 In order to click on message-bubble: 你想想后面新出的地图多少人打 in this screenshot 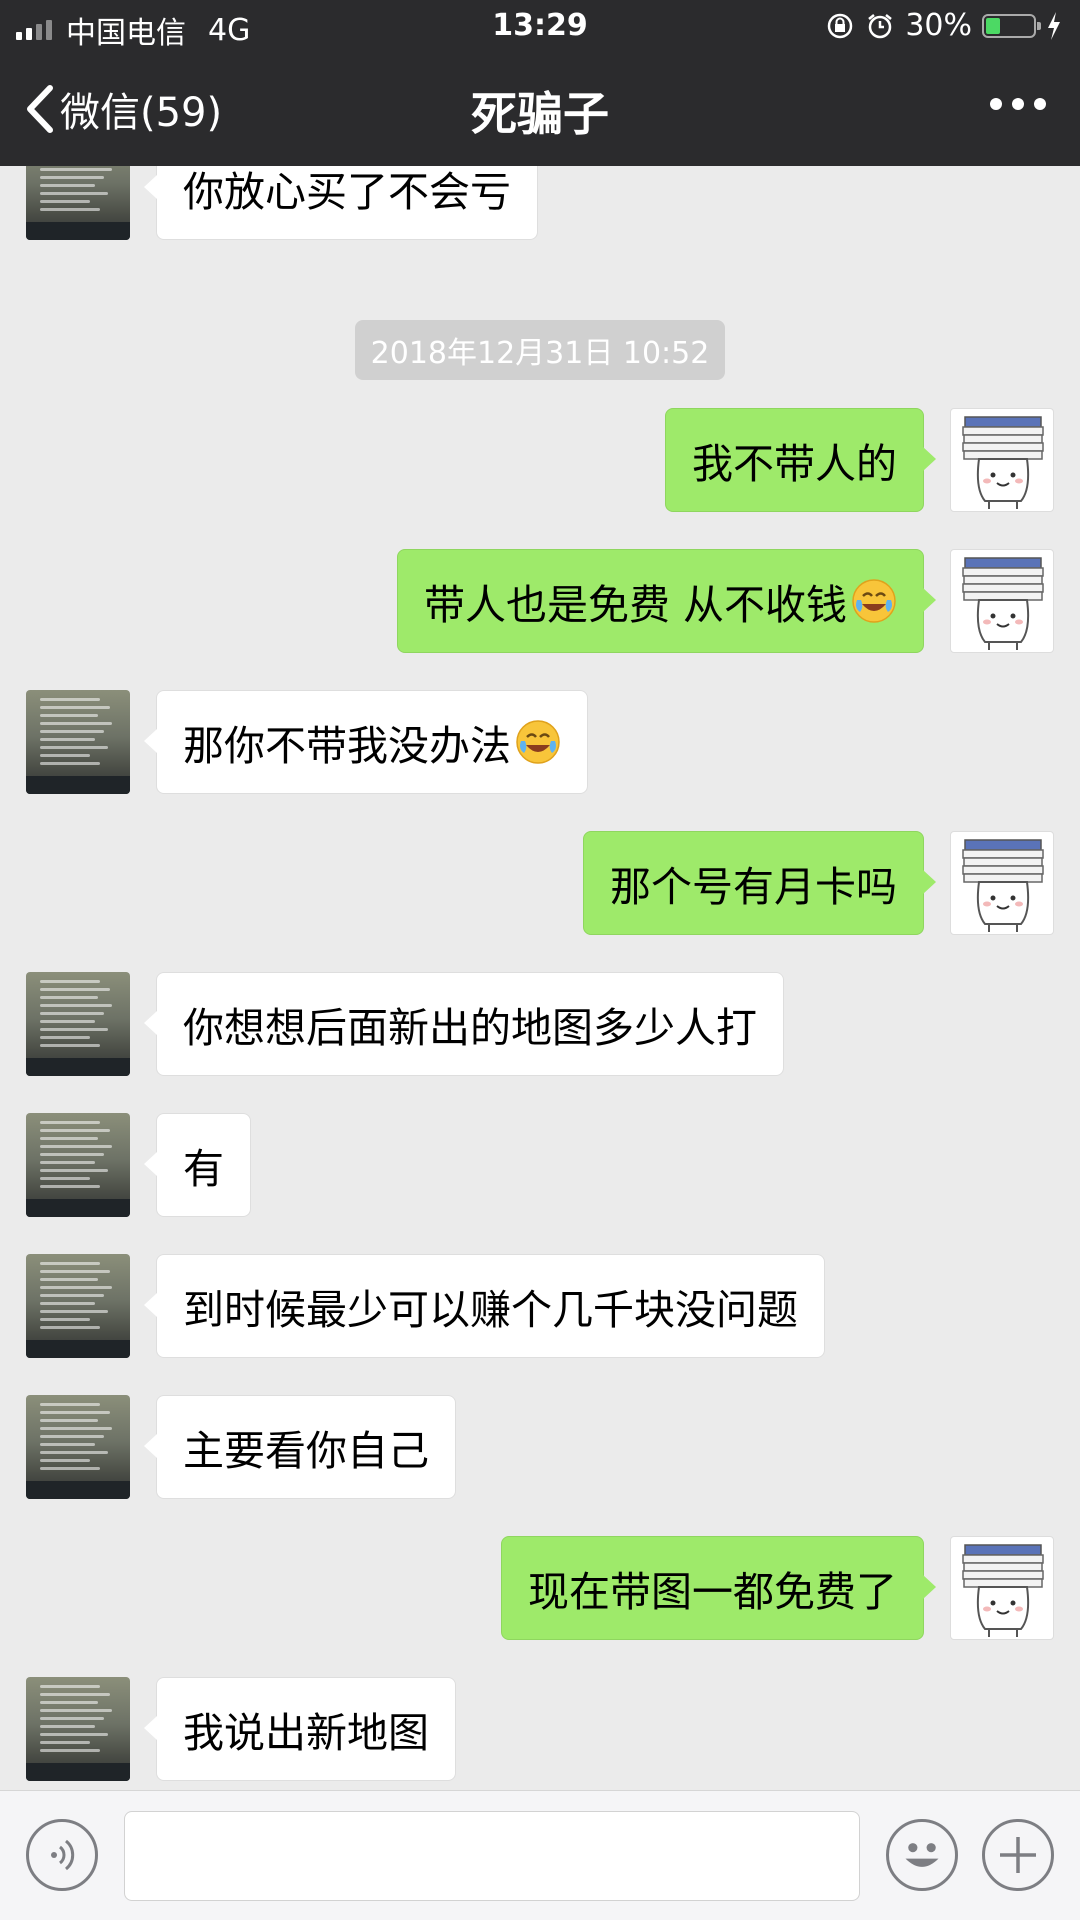, I will do `click(464, 1024)`.